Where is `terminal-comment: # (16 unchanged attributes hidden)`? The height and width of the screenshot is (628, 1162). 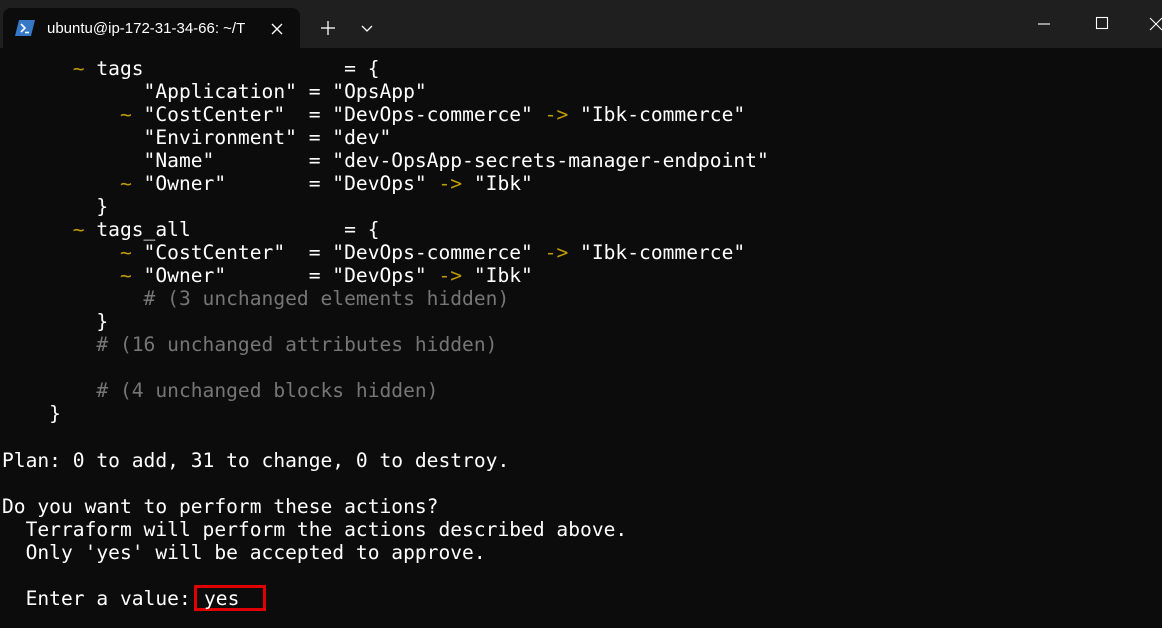
terminal-comment: # (16 unchanged attributes hidden) is located at coordinates (250, 344).